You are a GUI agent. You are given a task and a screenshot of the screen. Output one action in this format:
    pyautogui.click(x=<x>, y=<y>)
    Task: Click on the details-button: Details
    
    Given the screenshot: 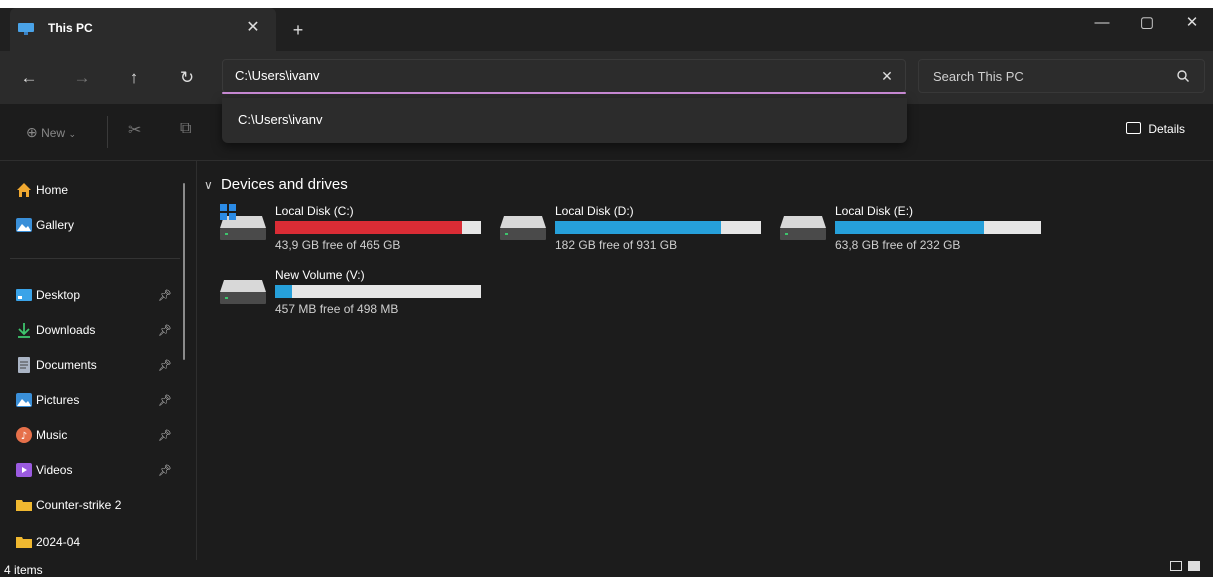 What is the action you would take?
    pyautogui.click(x=1155, y=129)
    